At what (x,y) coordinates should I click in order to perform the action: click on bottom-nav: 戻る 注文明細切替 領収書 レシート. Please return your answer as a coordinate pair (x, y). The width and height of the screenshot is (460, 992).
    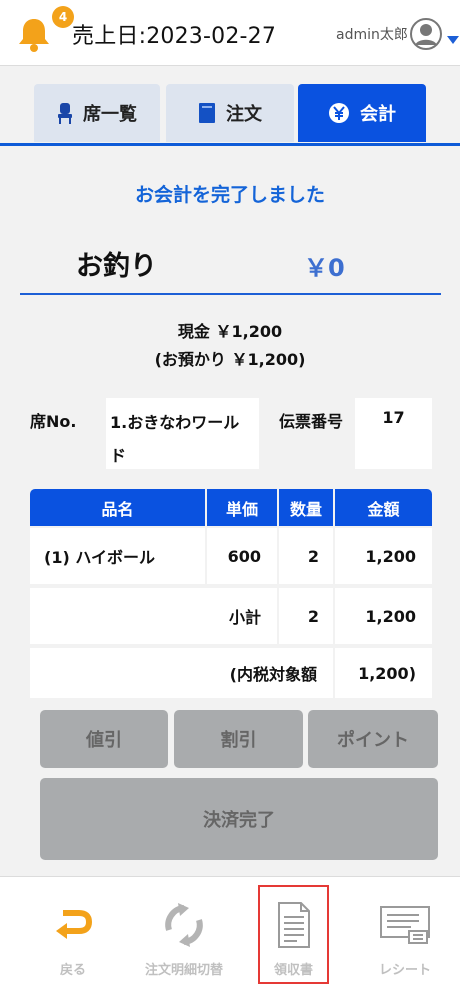
    Looking at the image, I should click on (230, 934).